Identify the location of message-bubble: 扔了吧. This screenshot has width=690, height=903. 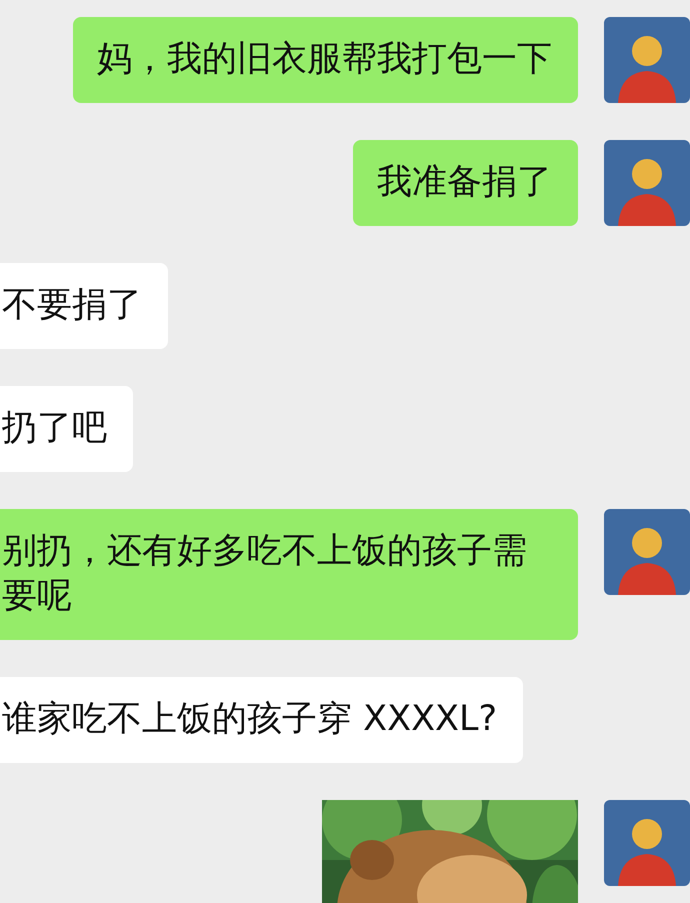
(66, 429).